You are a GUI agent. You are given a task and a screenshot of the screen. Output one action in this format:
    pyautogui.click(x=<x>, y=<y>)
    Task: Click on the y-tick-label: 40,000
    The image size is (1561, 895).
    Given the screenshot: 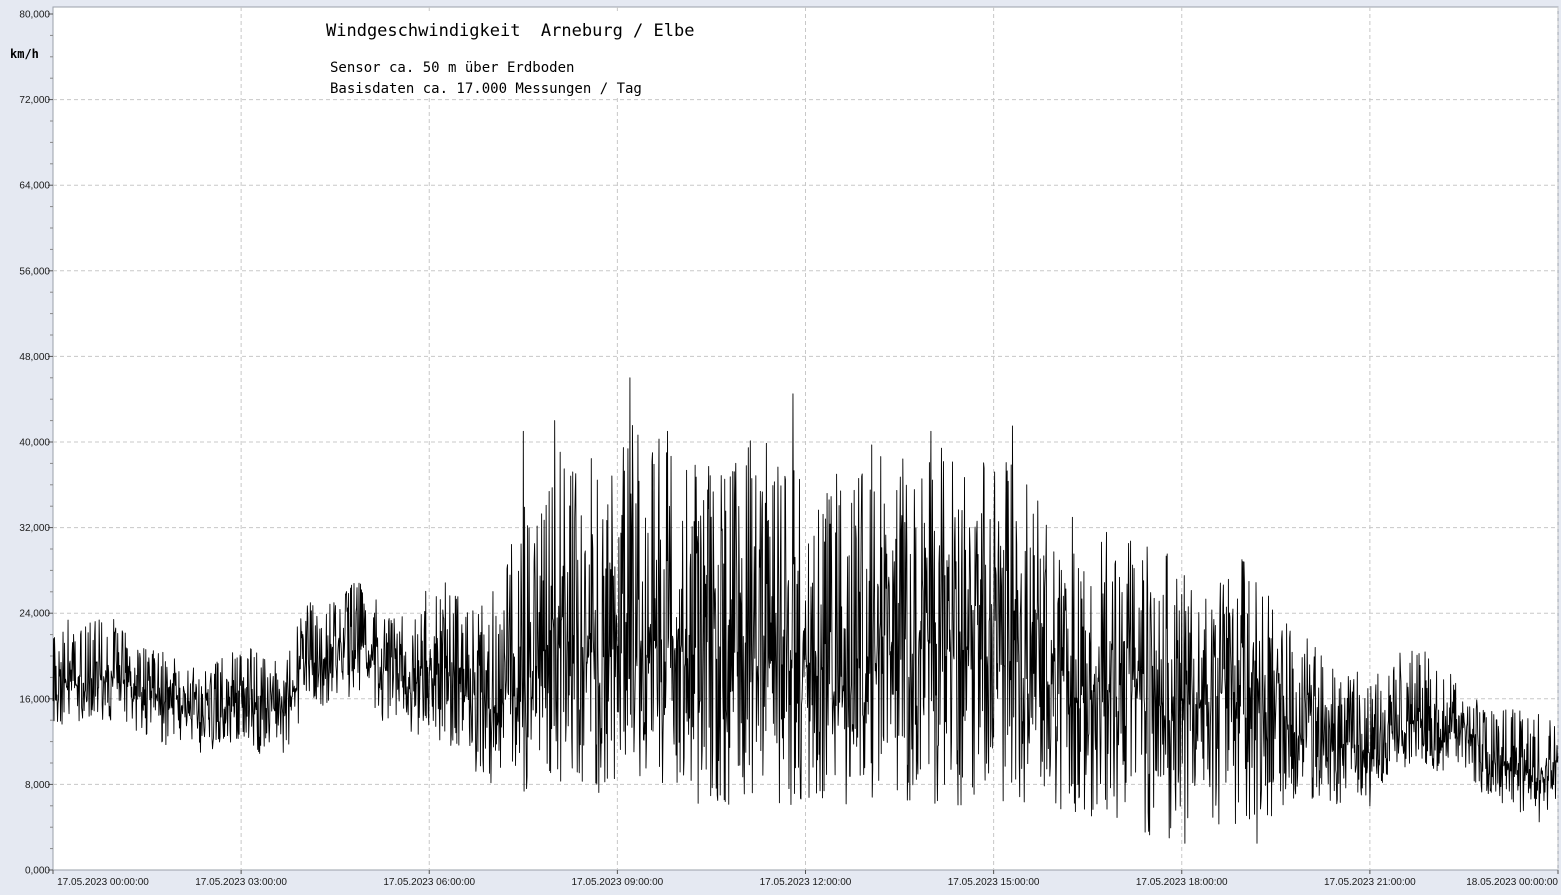 What is the action you would take?
    pyautogui.click(x=34, y=443)
    